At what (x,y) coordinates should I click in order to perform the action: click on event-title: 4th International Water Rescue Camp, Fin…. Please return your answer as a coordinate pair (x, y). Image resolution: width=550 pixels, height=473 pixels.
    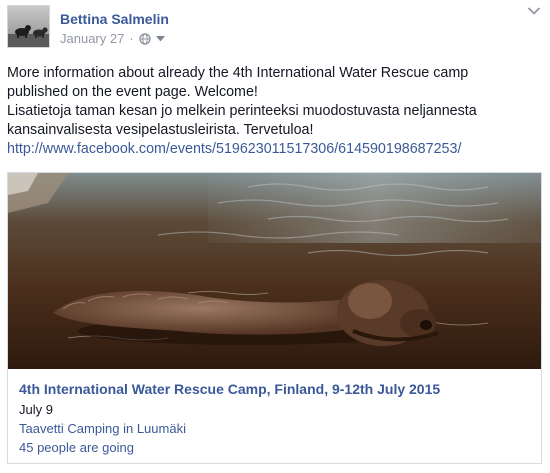
    Looking at the image, I should click on (229, 389).